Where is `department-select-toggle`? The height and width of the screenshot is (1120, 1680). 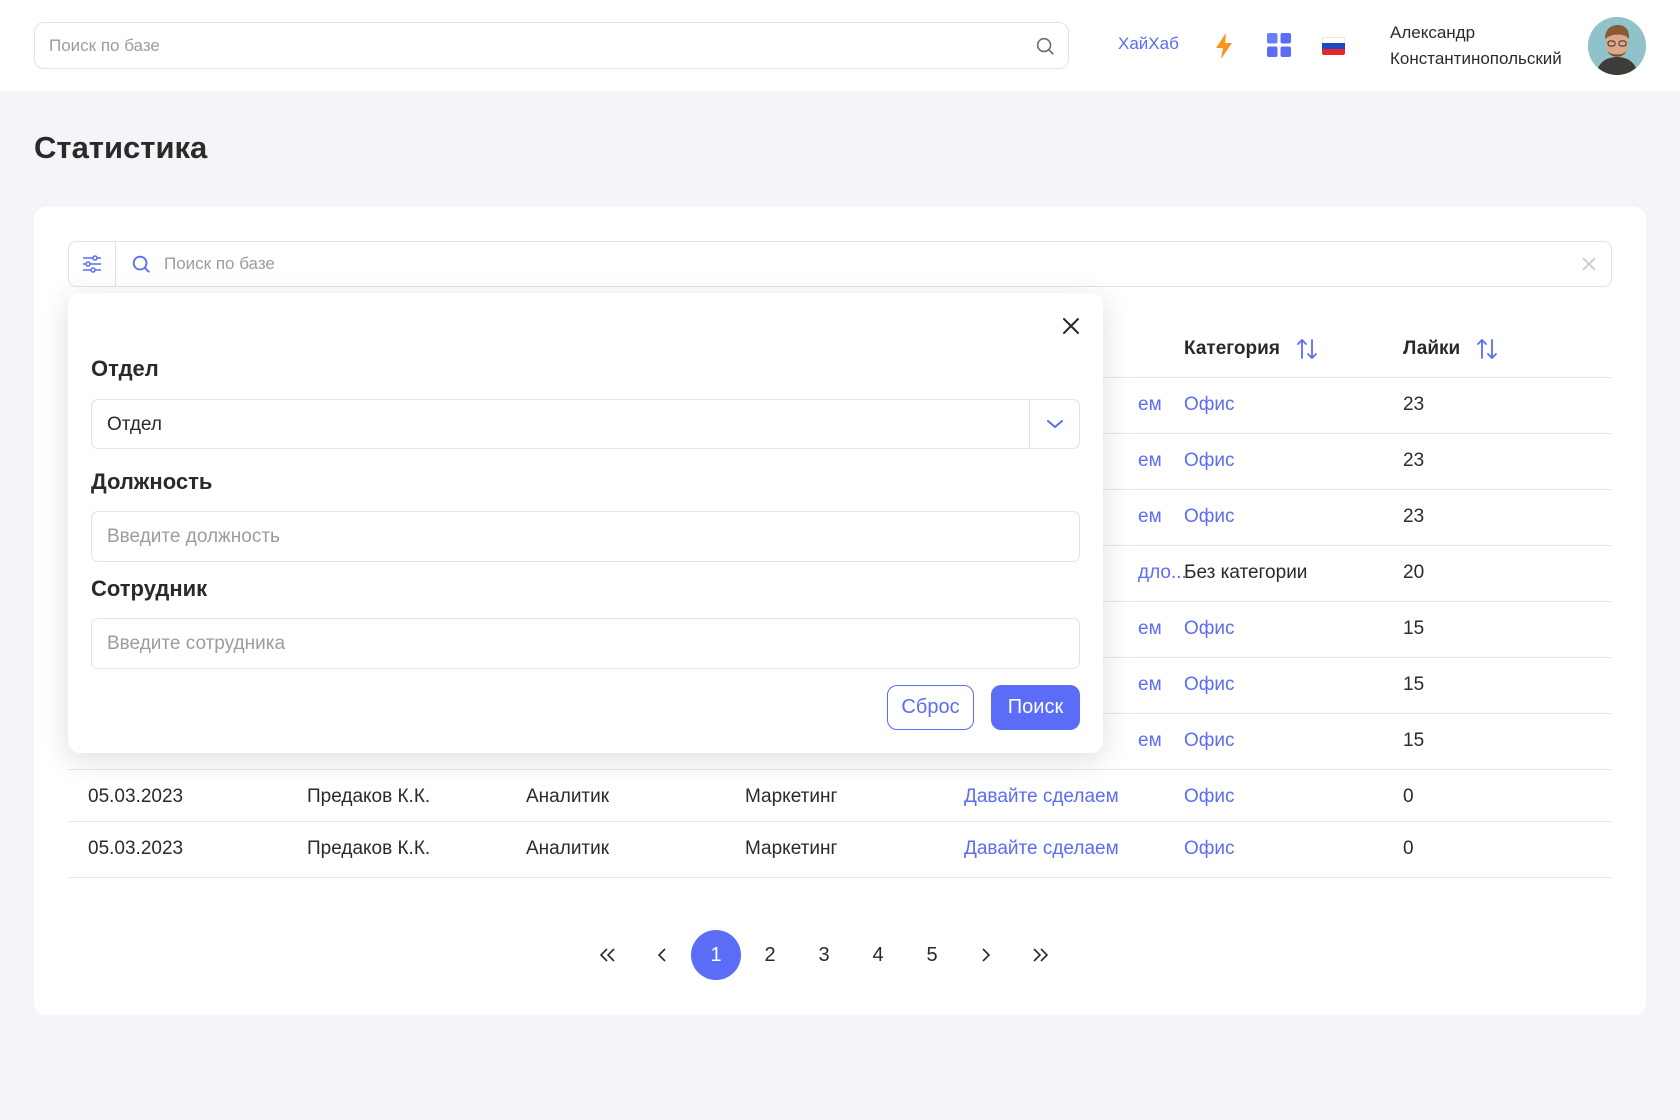 department-select-toggle is located at coordinates (1054, 424).